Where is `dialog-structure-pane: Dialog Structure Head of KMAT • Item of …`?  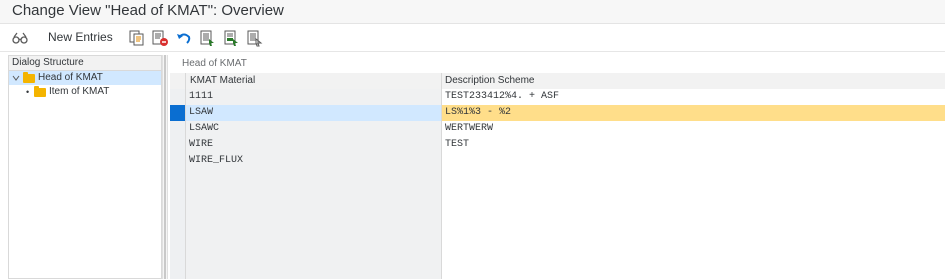 dialog-structure-pane: Dialog Structure Head of KMAT • Item of … is located at coordinates (85, 167).